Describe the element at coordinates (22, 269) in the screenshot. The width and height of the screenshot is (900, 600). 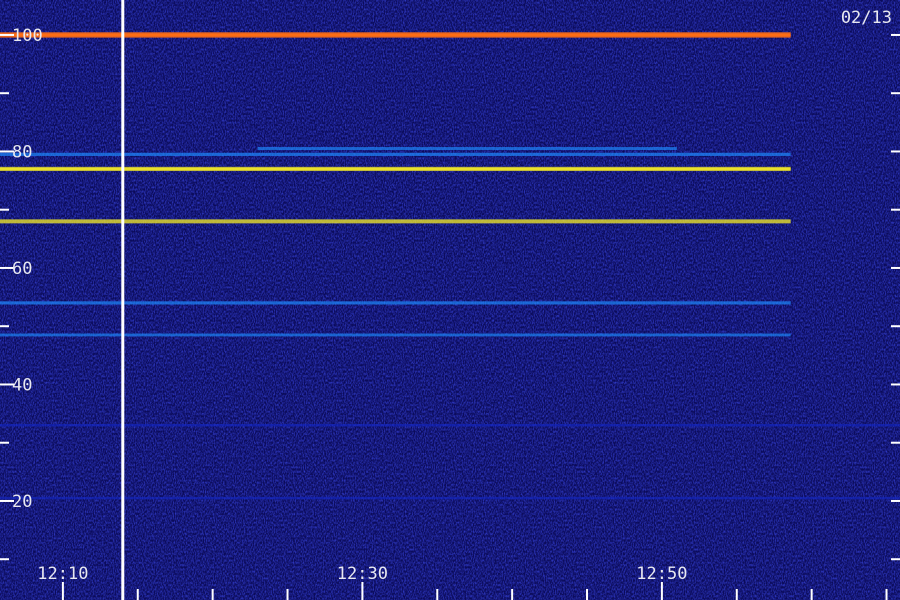
I see `y-tick-label-60: 60` at that location.